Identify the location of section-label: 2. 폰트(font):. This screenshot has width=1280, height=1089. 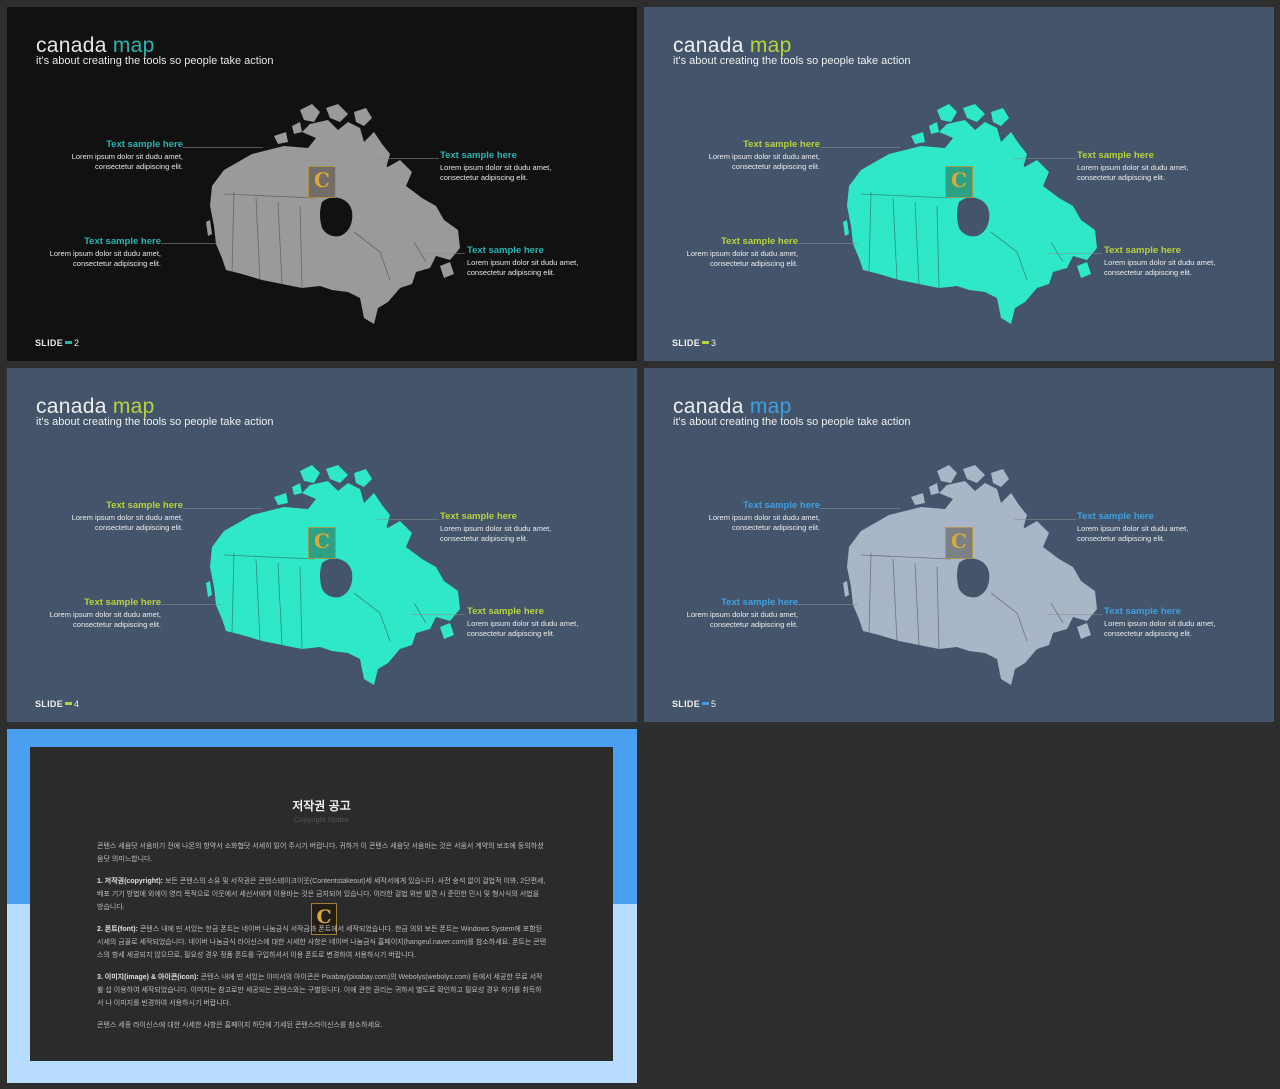
(117, 929).